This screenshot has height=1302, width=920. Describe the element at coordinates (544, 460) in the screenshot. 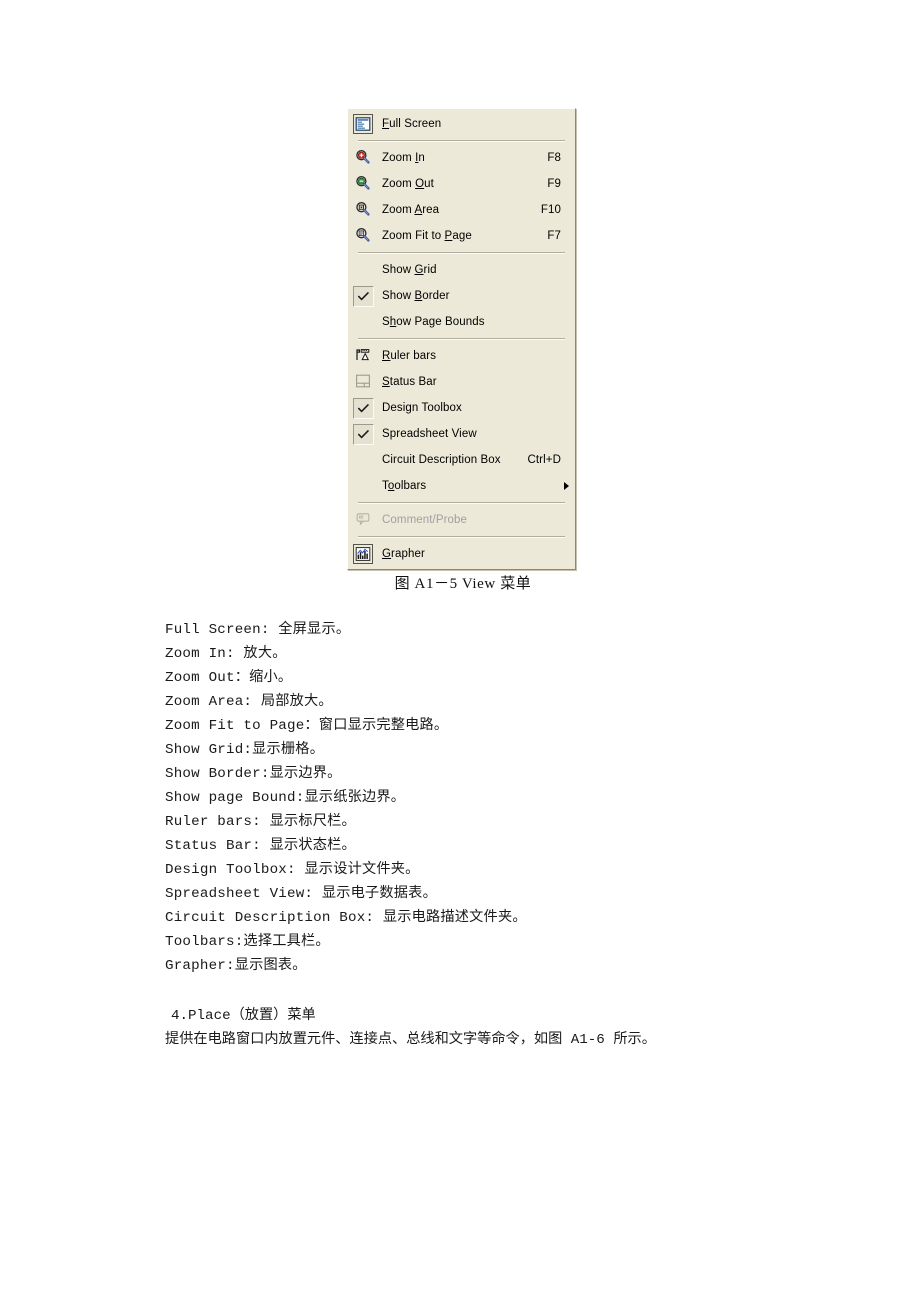

I see `menu-item-shortcut: Ctrl+D` at that location.